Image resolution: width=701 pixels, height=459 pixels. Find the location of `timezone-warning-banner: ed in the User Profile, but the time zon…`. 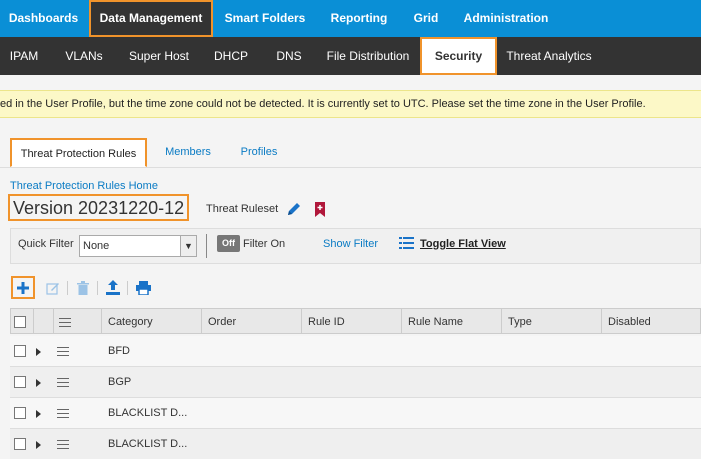

timezone-warning-banner: ed in the User Profile, but the time zon… is located at coordinates (350, 104).